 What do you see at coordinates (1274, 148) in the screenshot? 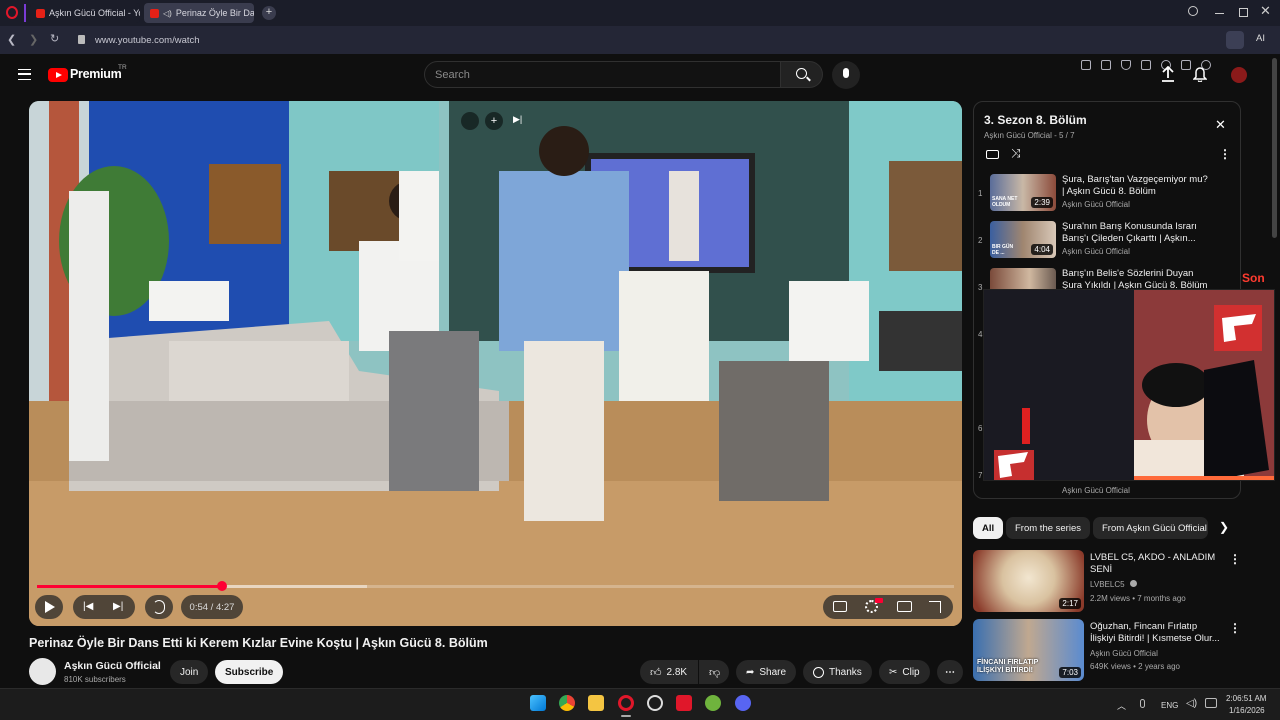
I see `page-scrollbar` at bounding box center [1274, 148].